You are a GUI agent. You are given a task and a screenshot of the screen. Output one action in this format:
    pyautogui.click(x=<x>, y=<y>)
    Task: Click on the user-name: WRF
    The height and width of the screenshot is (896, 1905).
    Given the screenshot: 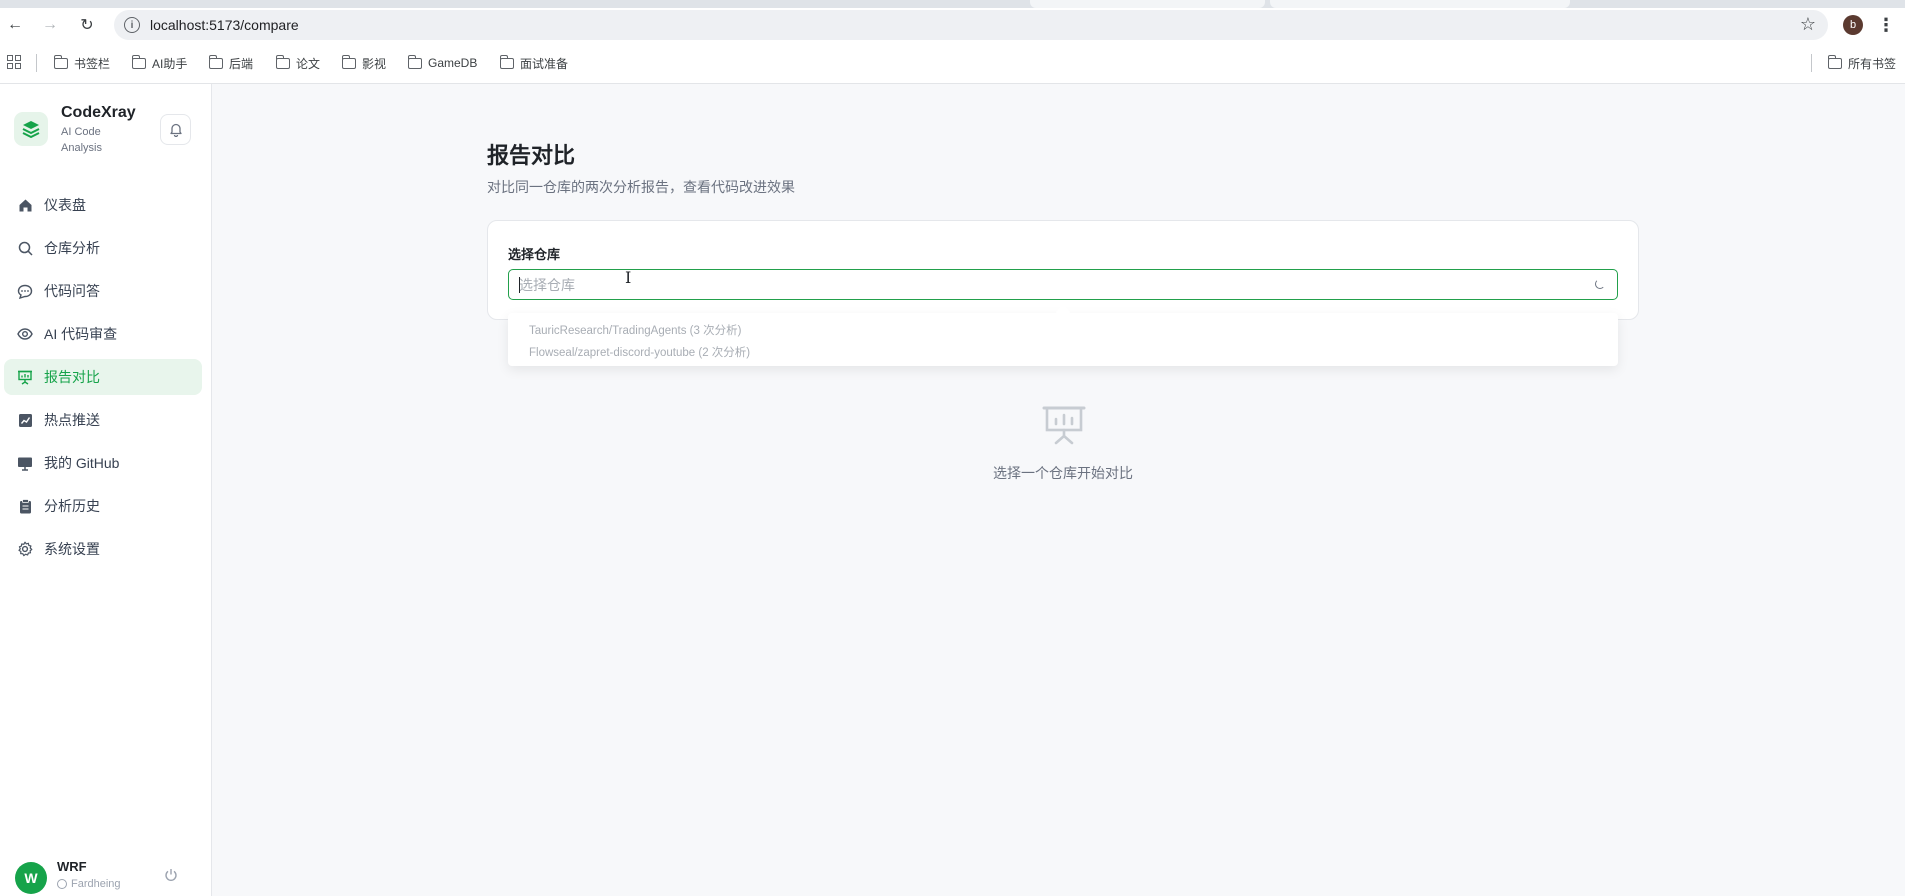 What is the action you would take?
    pyautogui.click(x=72, y=866)
    